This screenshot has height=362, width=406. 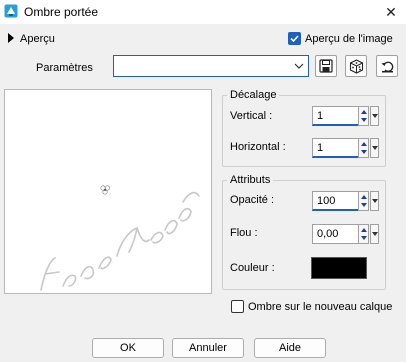 I want to click on opacity-label: Opacité :, so click(x=252, y=200).